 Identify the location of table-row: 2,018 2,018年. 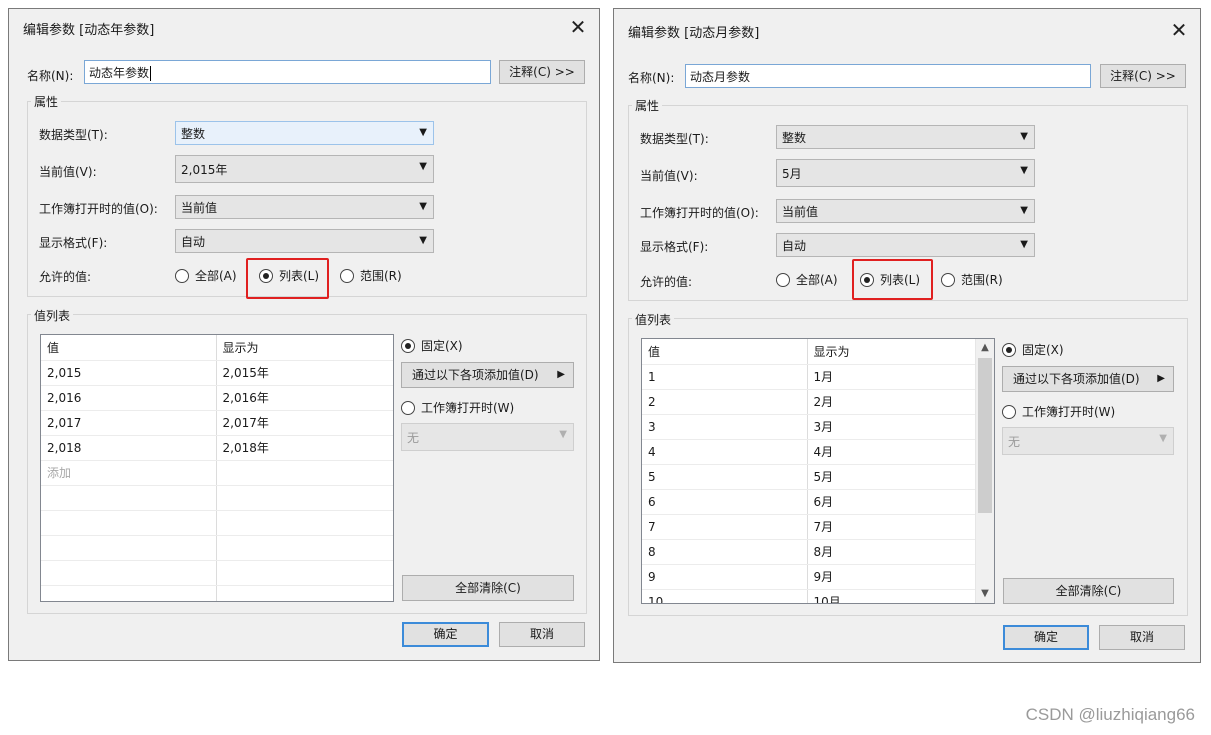
(217, 448).